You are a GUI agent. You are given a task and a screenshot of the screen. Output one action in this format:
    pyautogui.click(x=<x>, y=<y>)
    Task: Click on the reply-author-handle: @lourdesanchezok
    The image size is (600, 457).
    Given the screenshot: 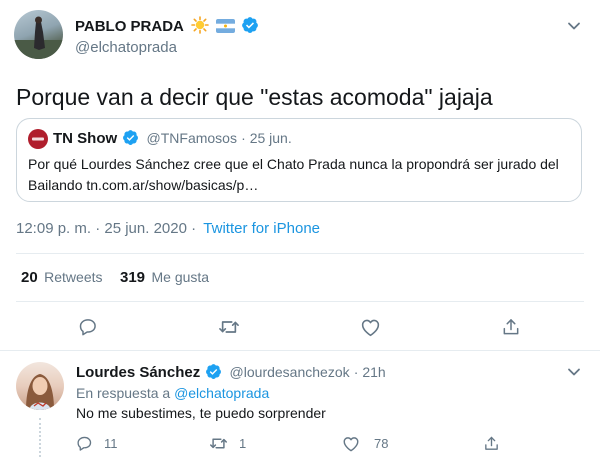 What is the action you would take?
    pyautogui.click(x=290, y=372)
    